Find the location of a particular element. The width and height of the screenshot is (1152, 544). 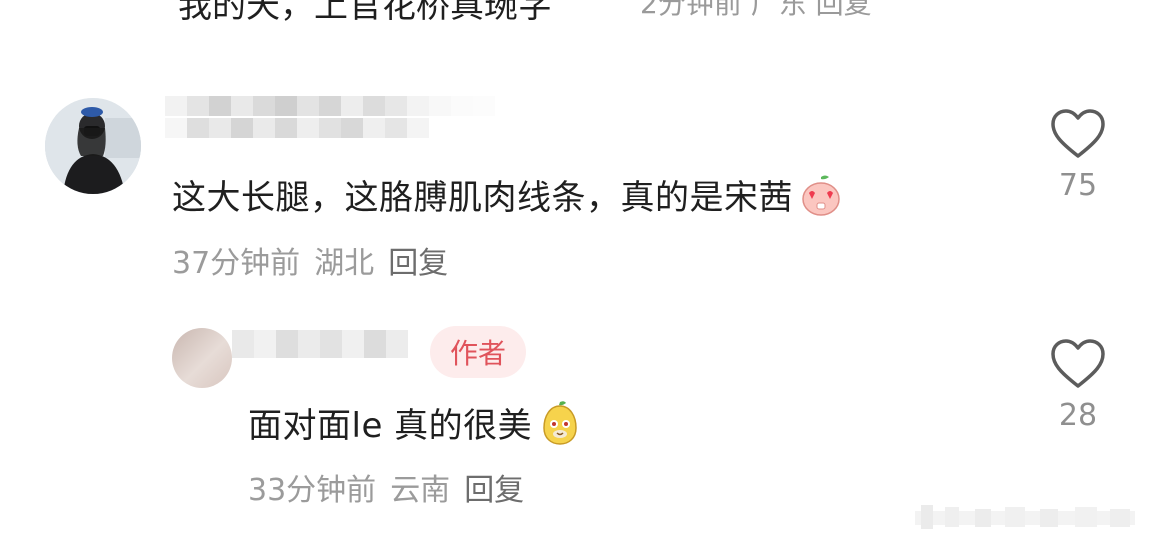

author-badge: 作者 is located at coordinates (478, 352).